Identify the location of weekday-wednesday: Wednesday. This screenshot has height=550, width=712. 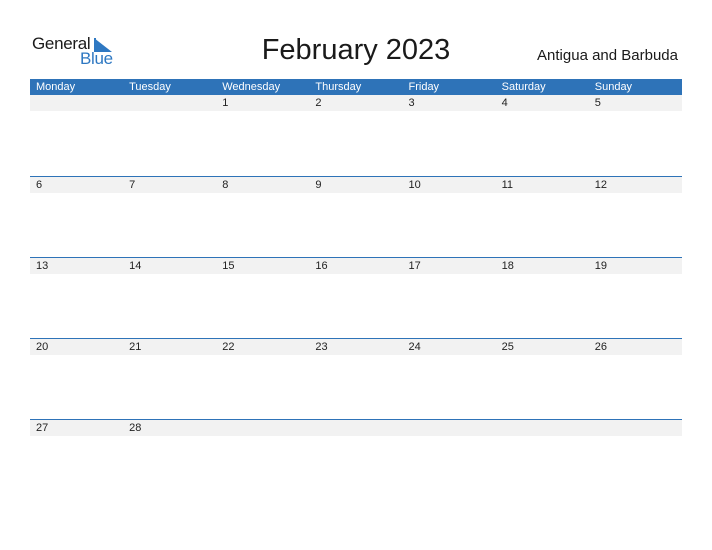
(251, 87).